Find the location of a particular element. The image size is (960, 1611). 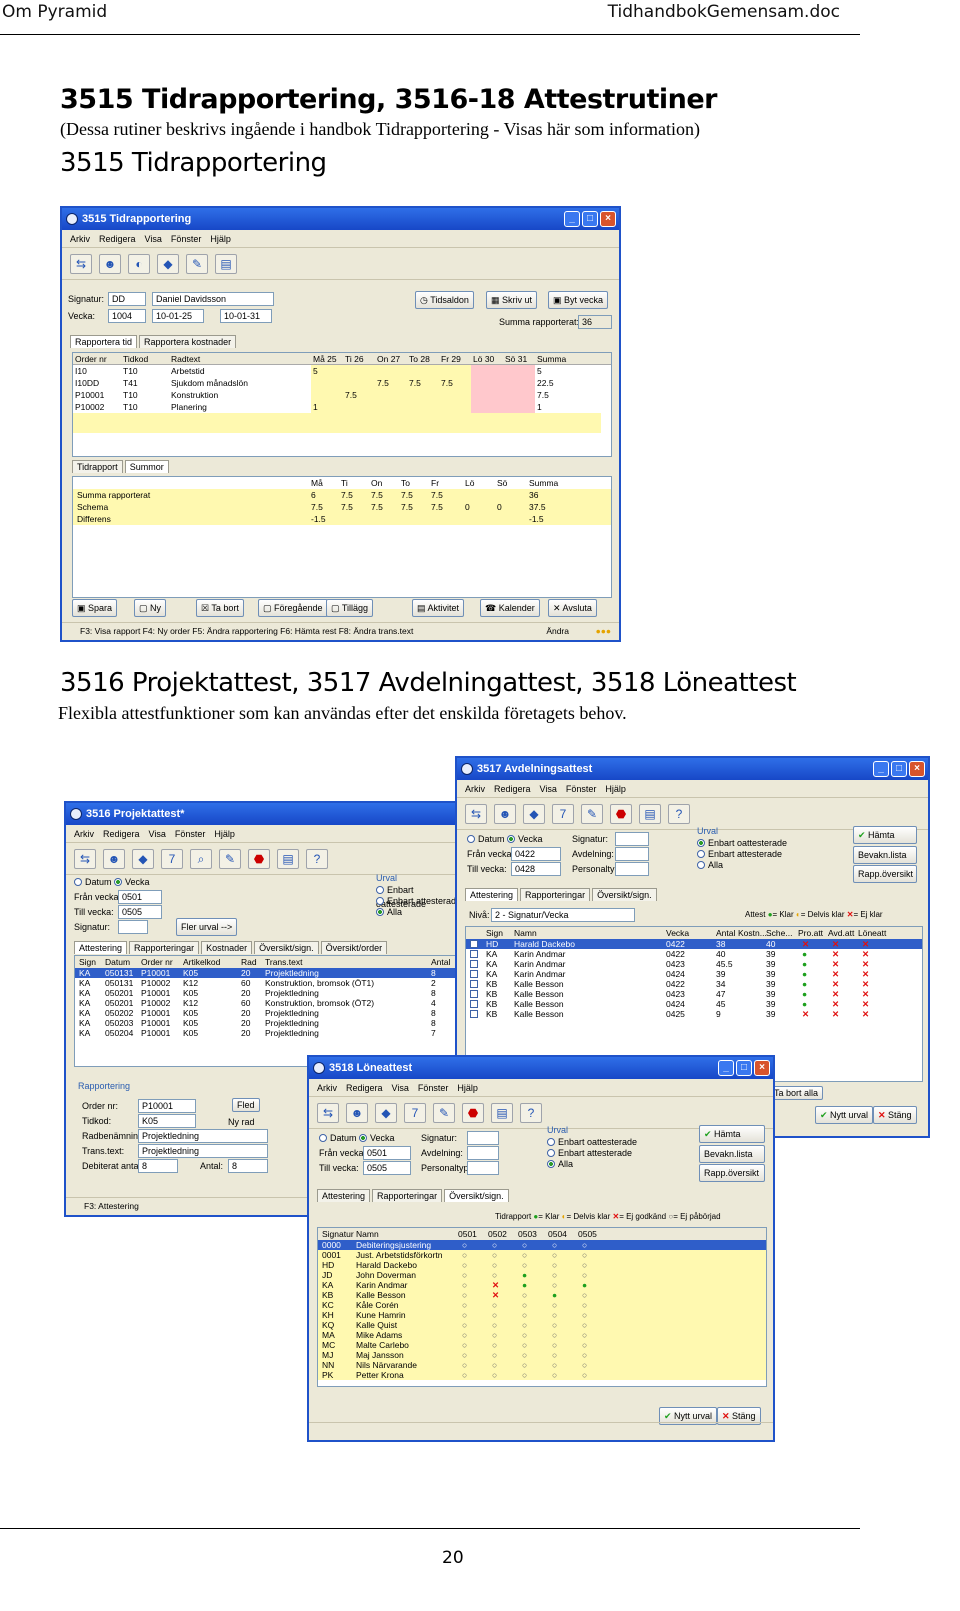

help-icon: ? is located at coordinates (679, 813).